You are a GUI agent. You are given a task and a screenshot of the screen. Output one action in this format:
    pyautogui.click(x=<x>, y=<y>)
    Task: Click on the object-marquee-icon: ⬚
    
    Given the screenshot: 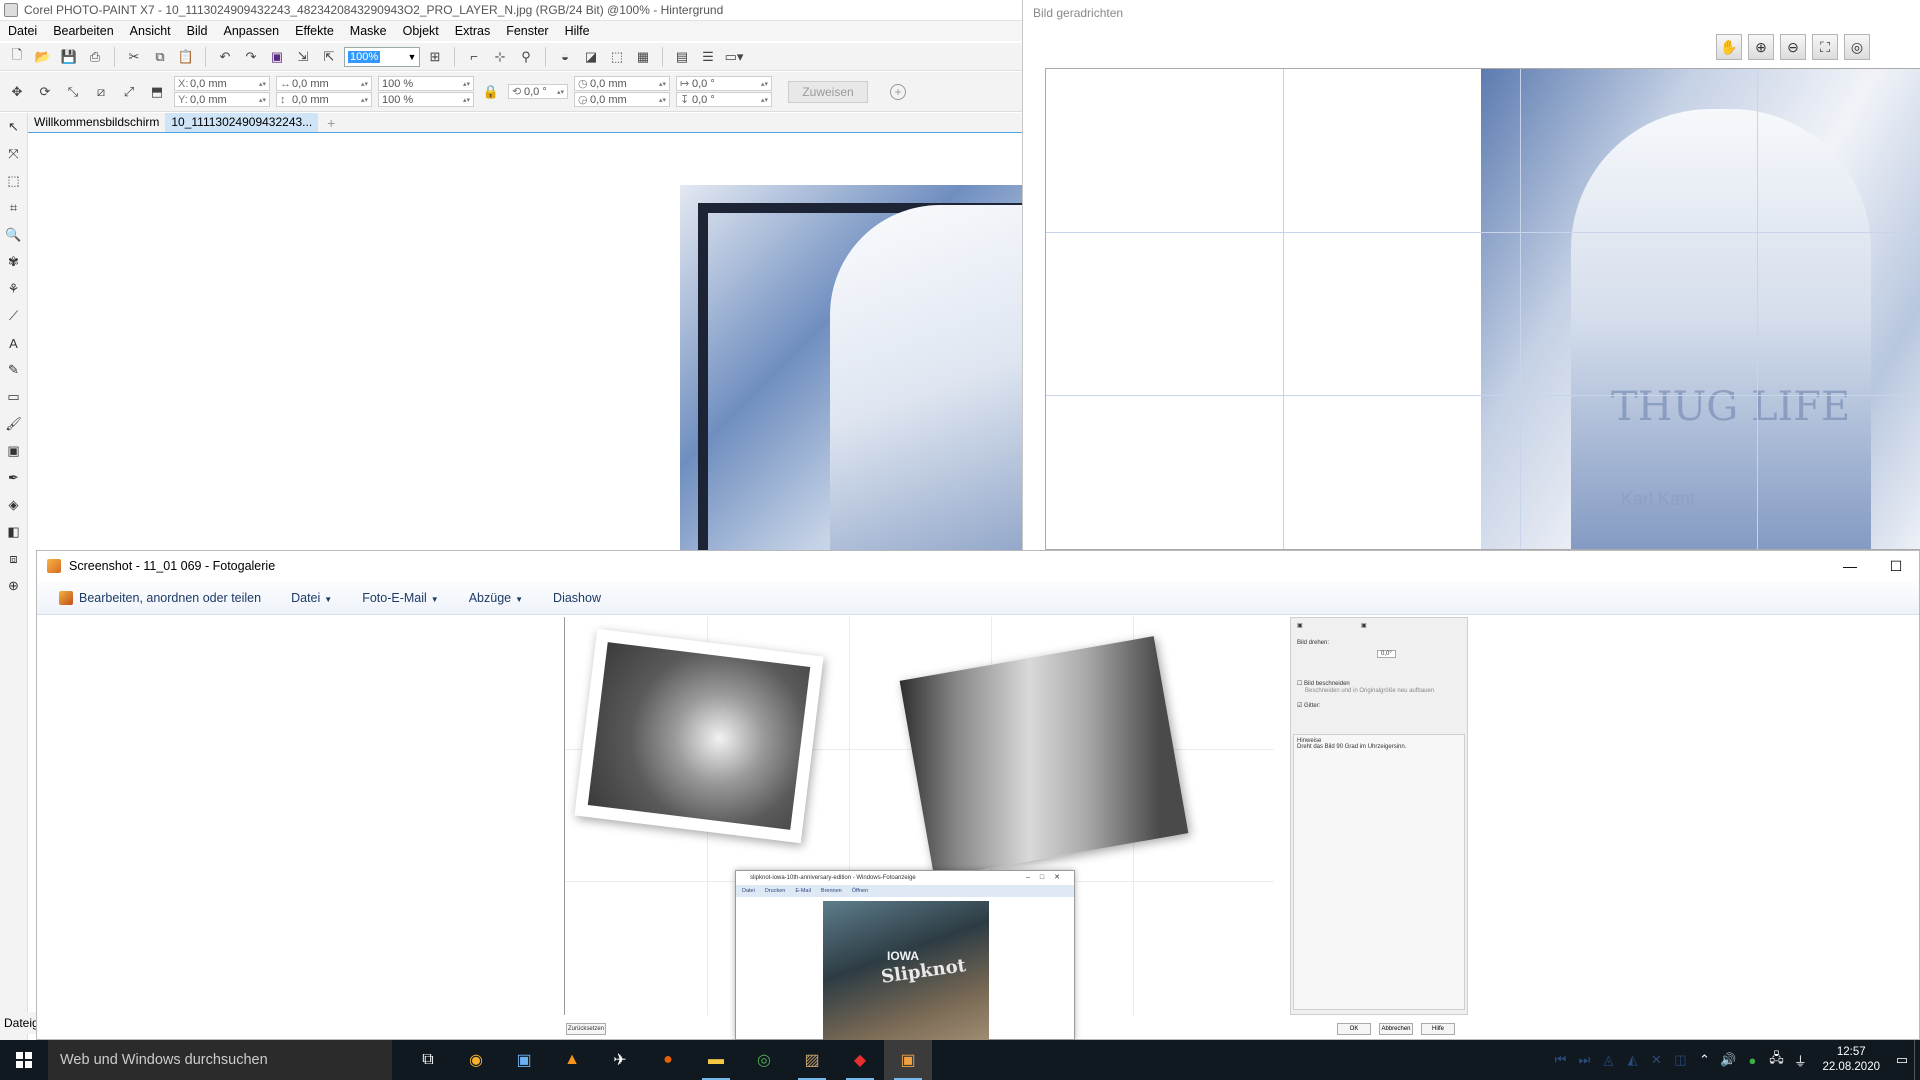 What is the action you would take?
    pyautogui.click(x=617, y=57)
    